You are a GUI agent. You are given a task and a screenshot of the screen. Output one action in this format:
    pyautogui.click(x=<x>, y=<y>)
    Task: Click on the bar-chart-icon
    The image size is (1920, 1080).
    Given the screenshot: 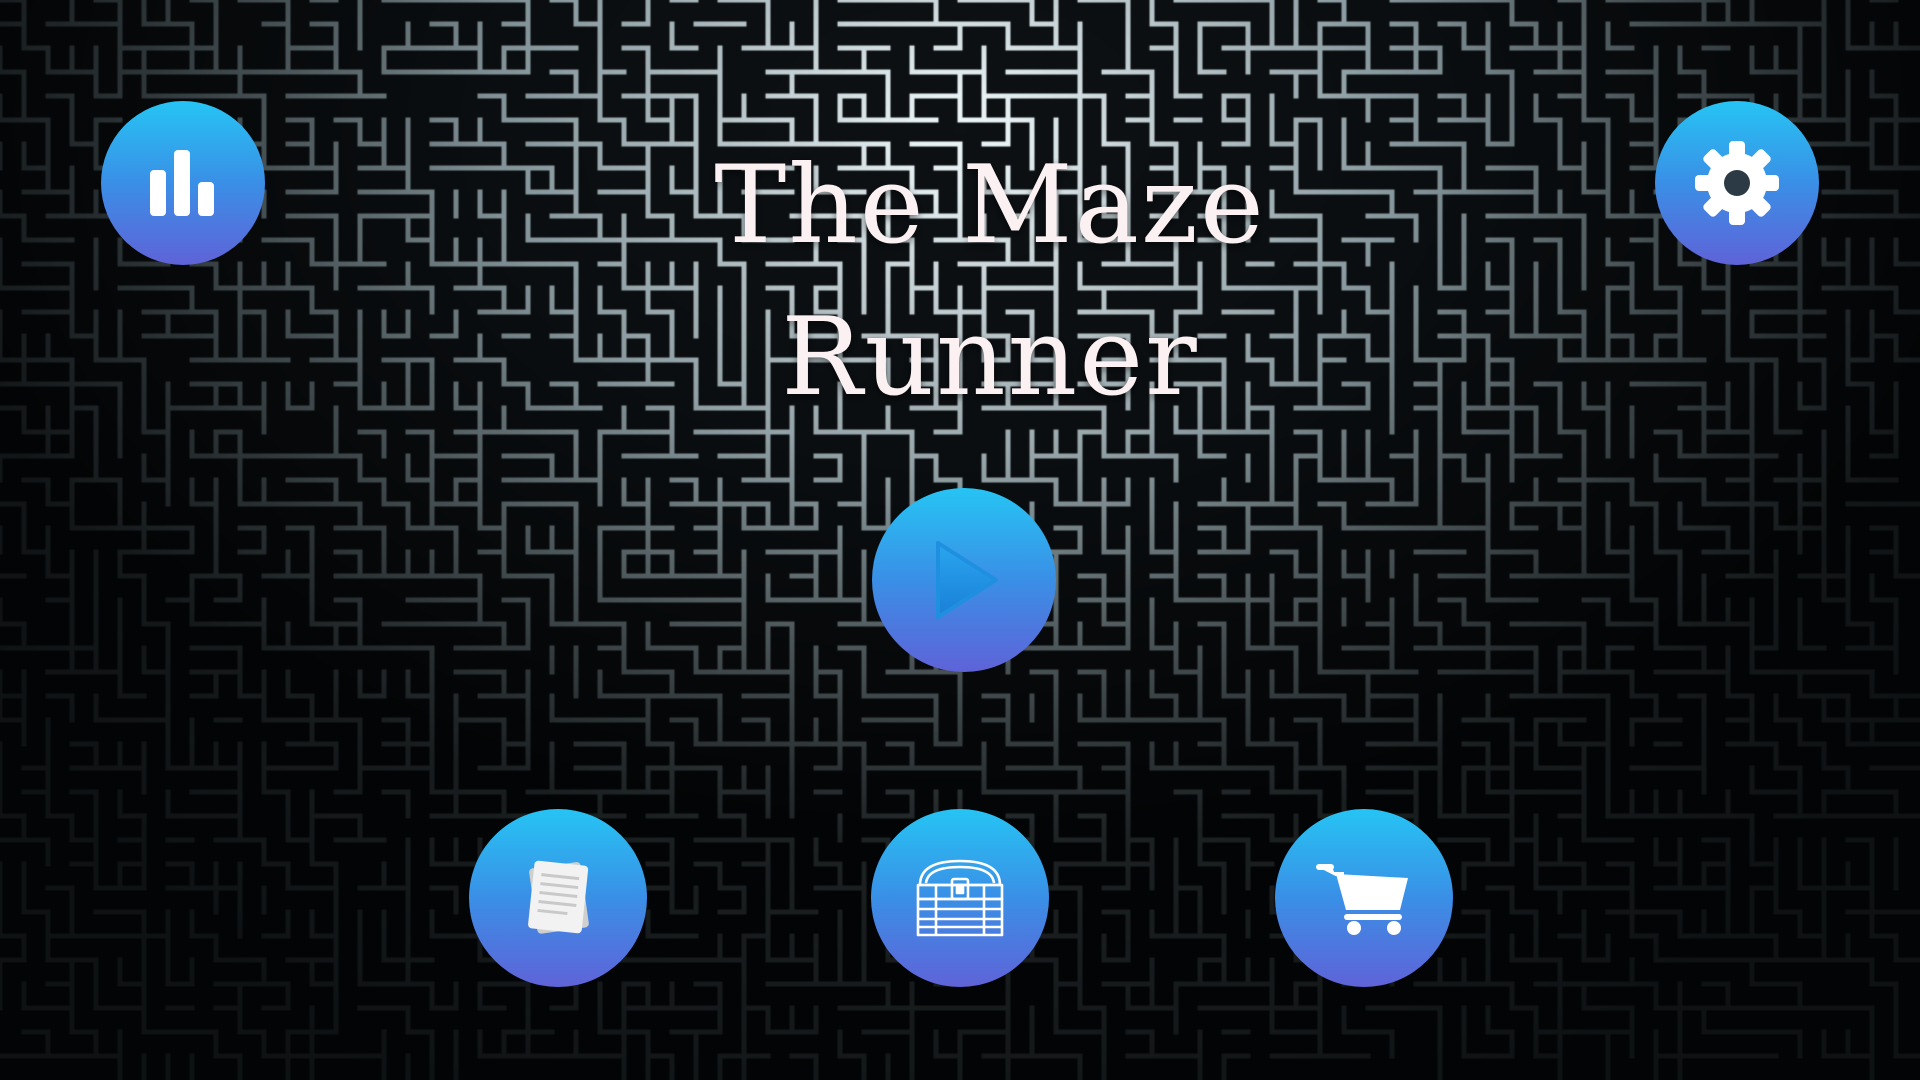 What is the action you would take?
    pyautogui.click(x=182, y=183)
    